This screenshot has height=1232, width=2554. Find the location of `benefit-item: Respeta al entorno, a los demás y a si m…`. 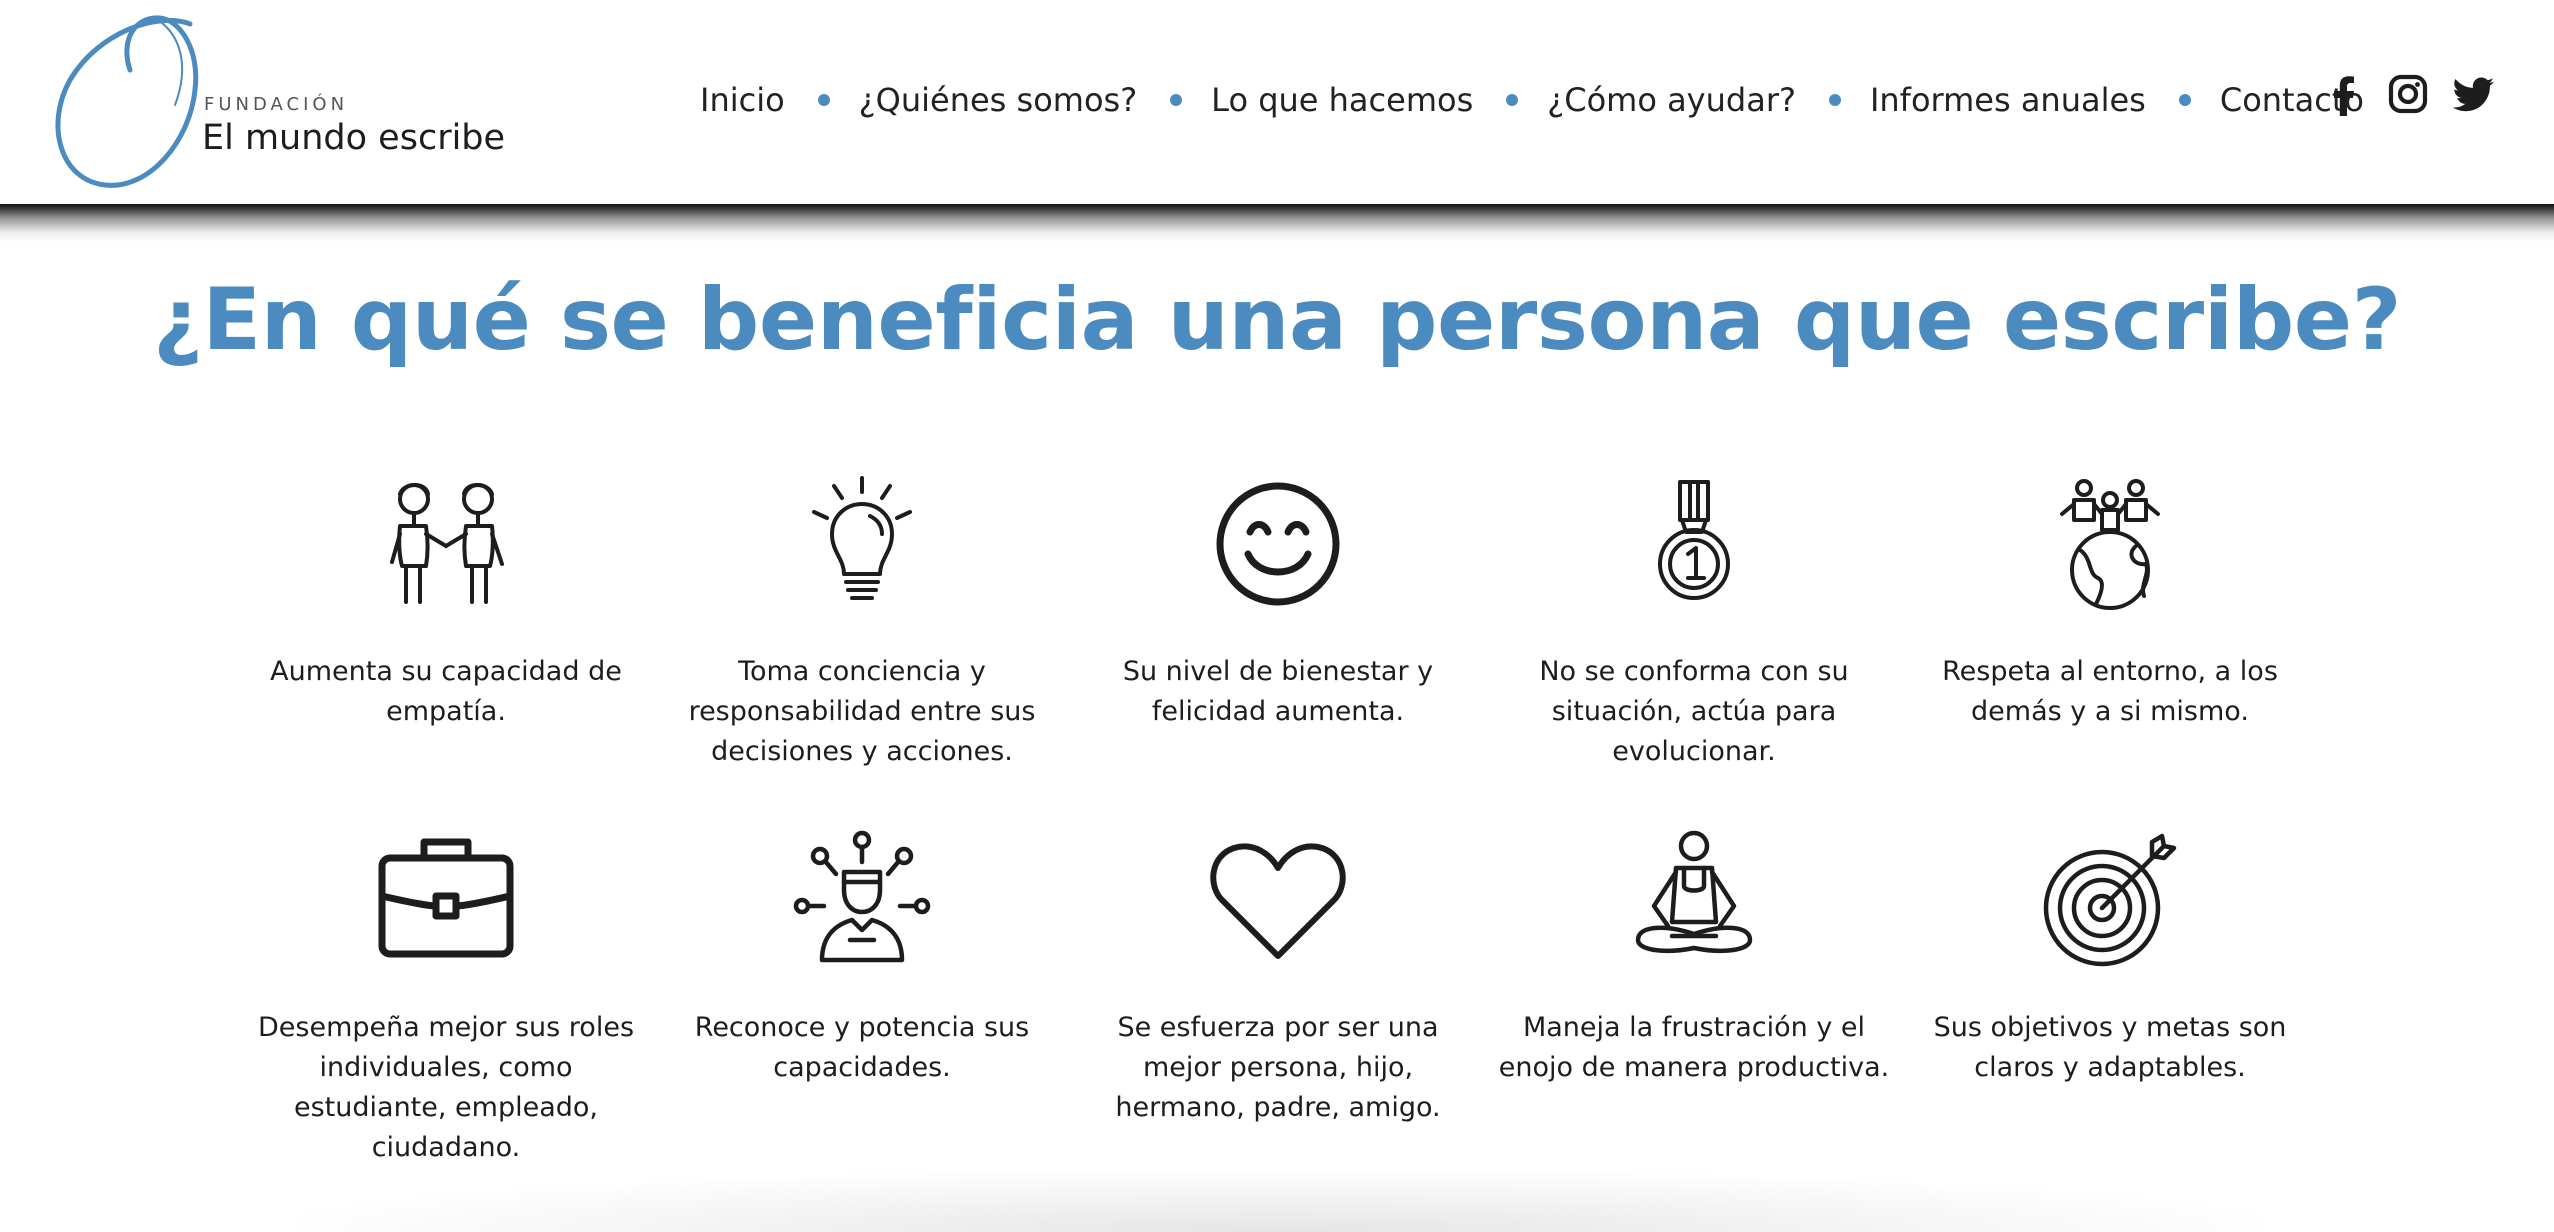

benefit-item: Respeta al entorno, a los demás y a si m… is located at coordinates (2110, 603).